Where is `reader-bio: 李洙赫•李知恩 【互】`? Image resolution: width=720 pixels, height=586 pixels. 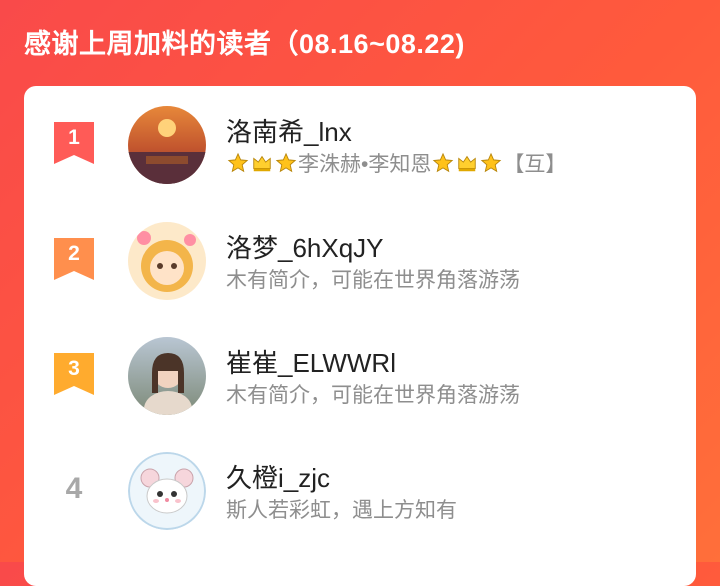 reader-bio: 李洙赫•李知恩 【互】 is located at coordinates (396, 163).